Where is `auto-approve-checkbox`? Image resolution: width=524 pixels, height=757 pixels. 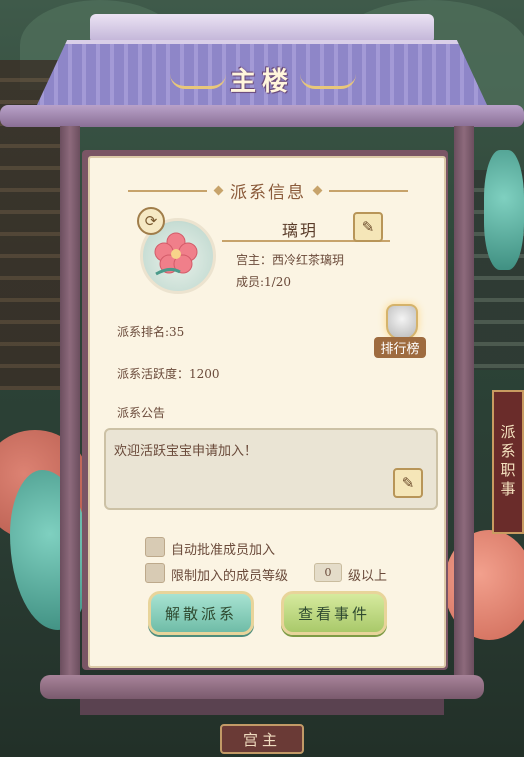 auto-approve-checkbox is located at coordinates (155, 547).